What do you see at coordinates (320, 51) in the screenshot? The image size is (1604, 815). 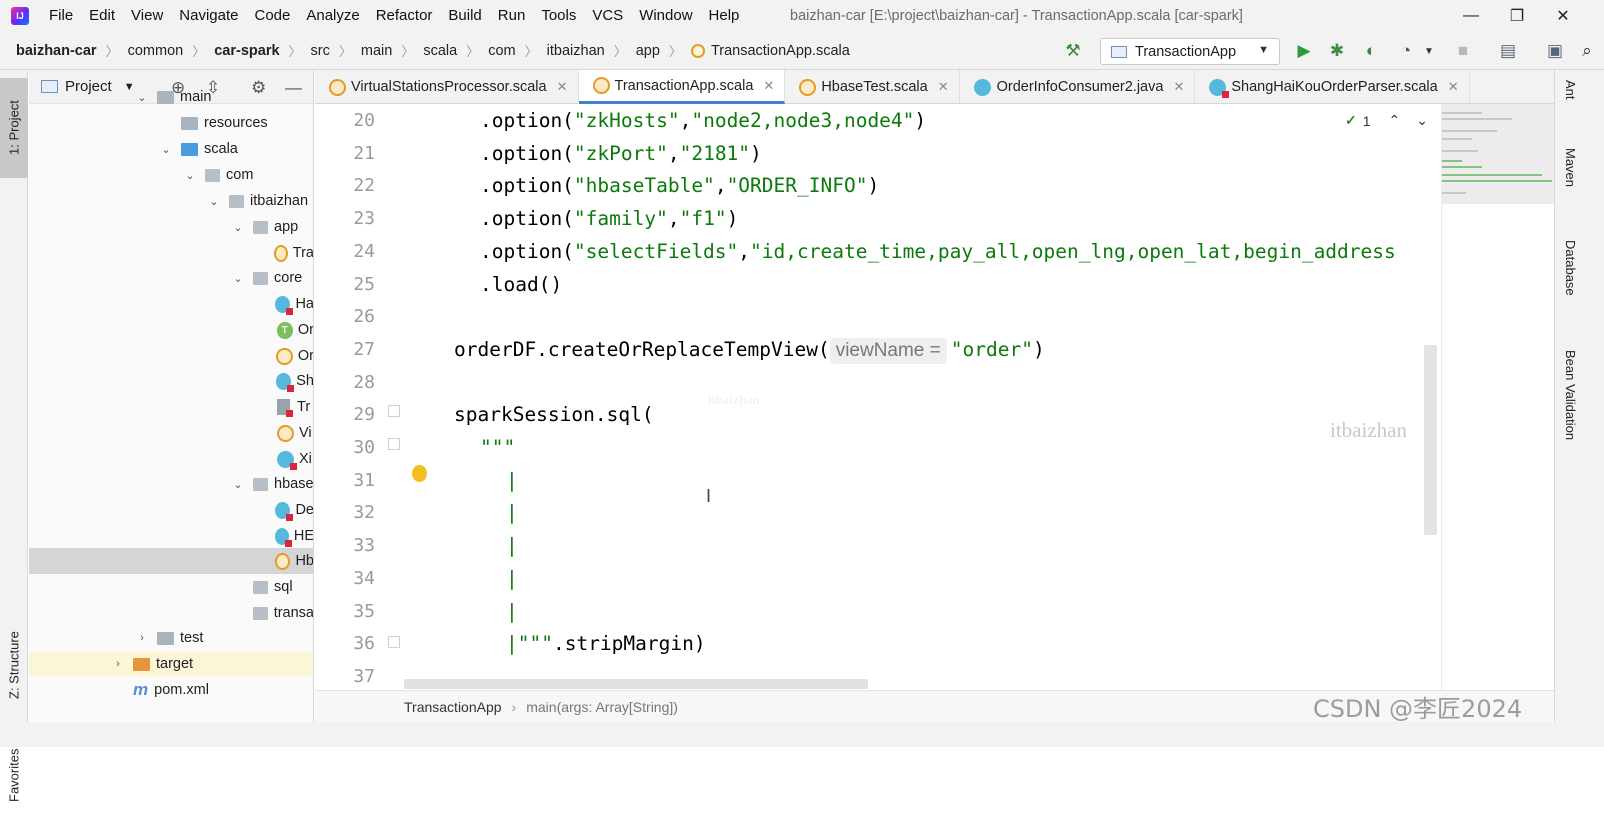 I see `crumb-src: src` at bounding box center [320, 51].